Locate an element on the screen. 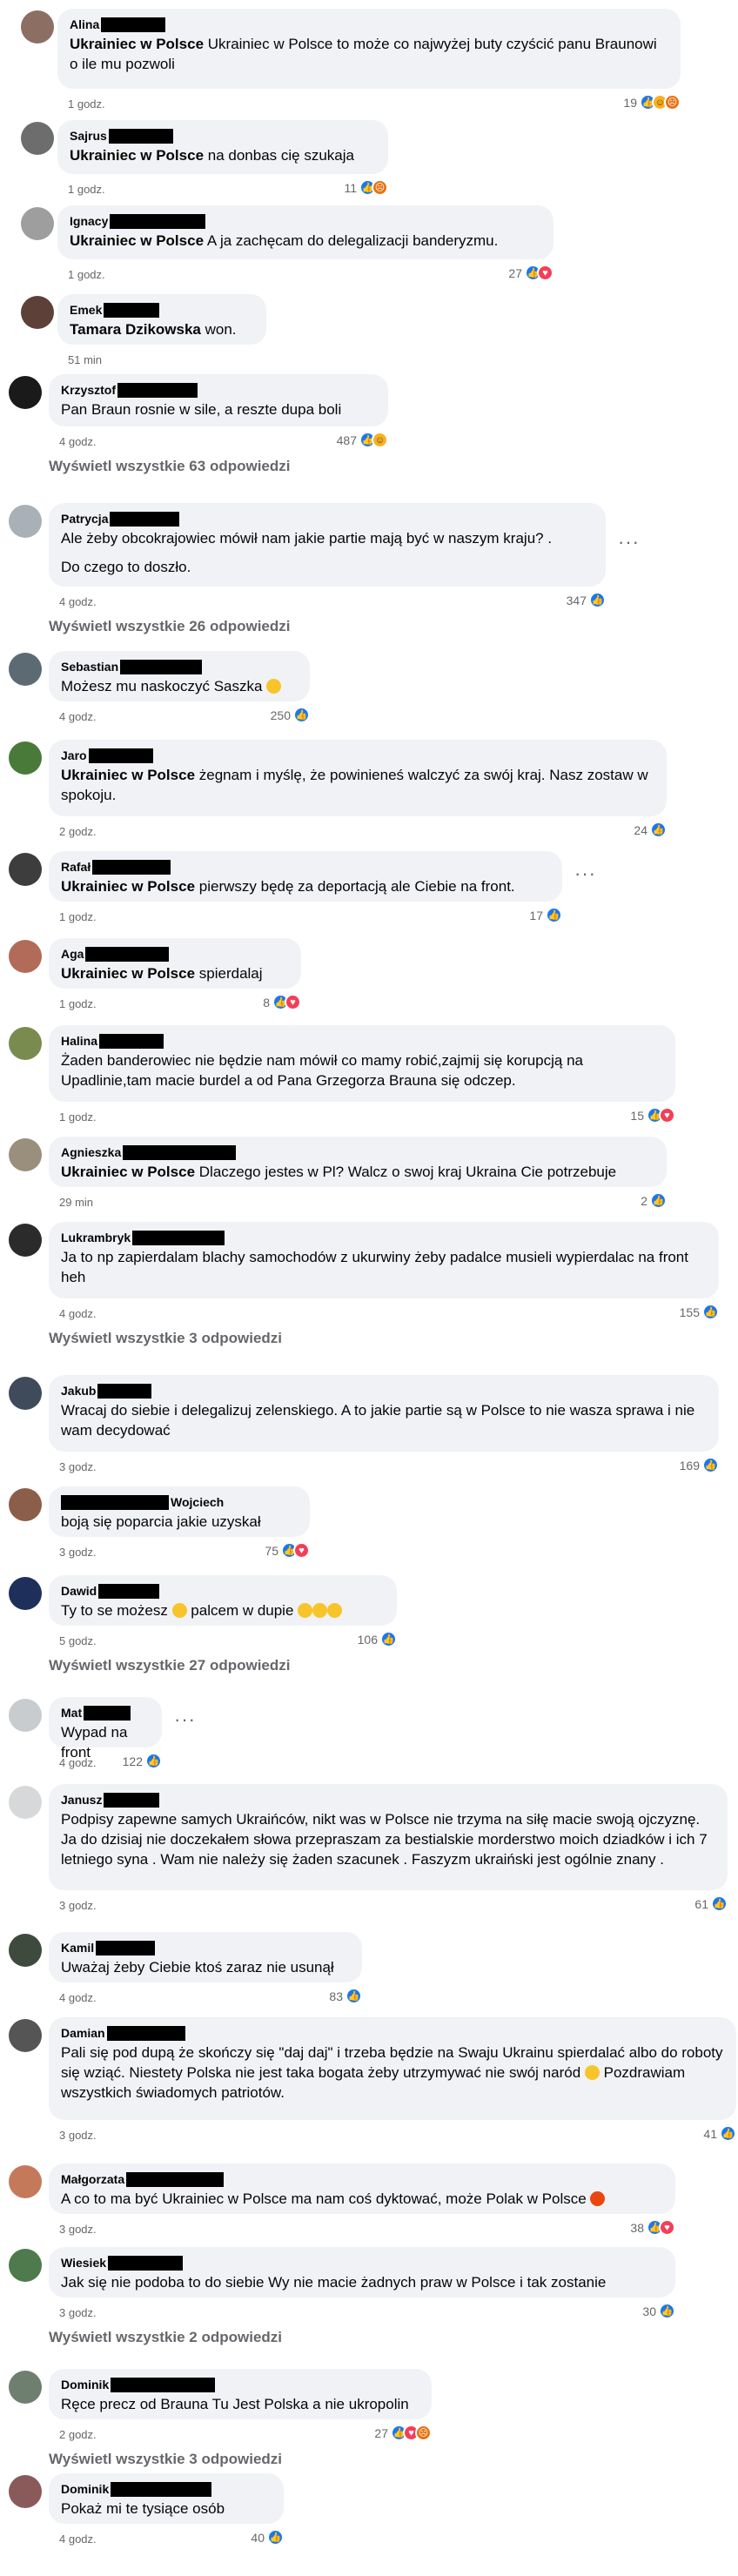 Image resolution: width=738 pixels, height=2576 pixels. comment-author: Dawid is located at coordinates (223, 1591).